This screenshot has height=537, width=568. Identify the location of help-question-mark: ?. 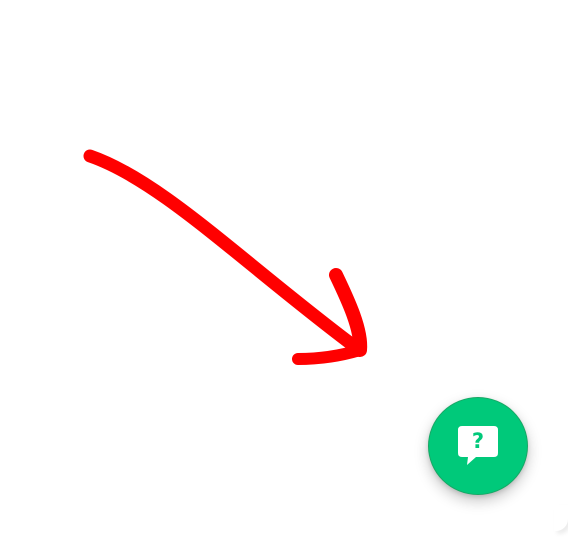
(478, 441).